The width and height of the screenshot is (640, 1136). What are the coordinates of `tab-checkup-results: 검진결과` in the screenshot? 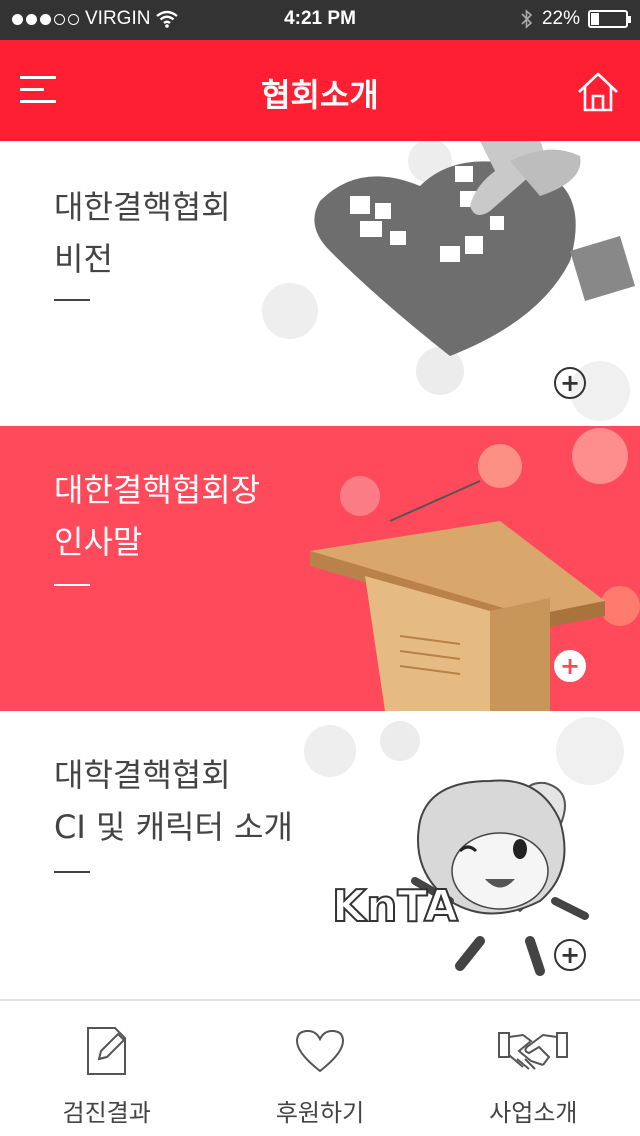 It's located at (106, 1068).